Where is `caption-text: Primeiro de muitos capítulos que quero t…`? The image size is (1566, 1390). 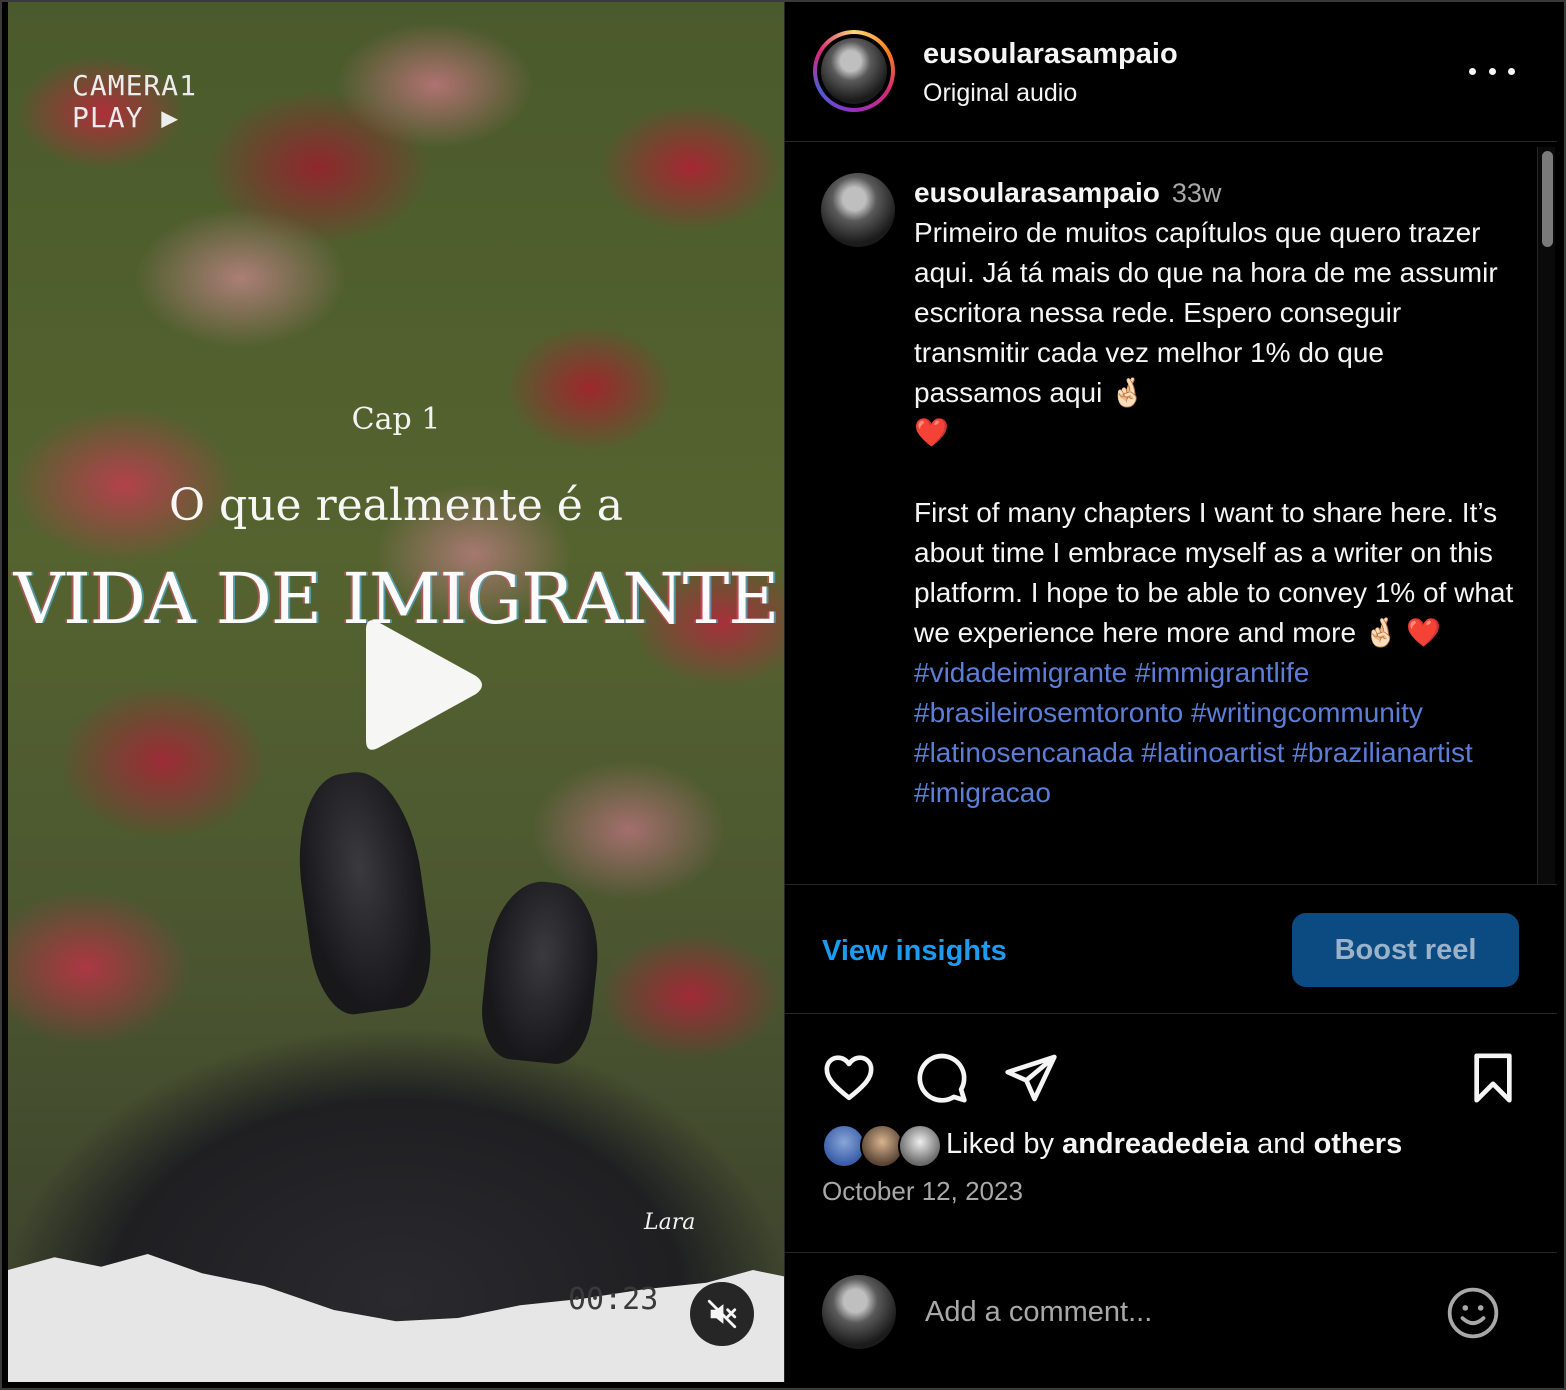
caption-text: Primeiro de muitos capítulos que quero t… is located at coordinates (1214, 432).